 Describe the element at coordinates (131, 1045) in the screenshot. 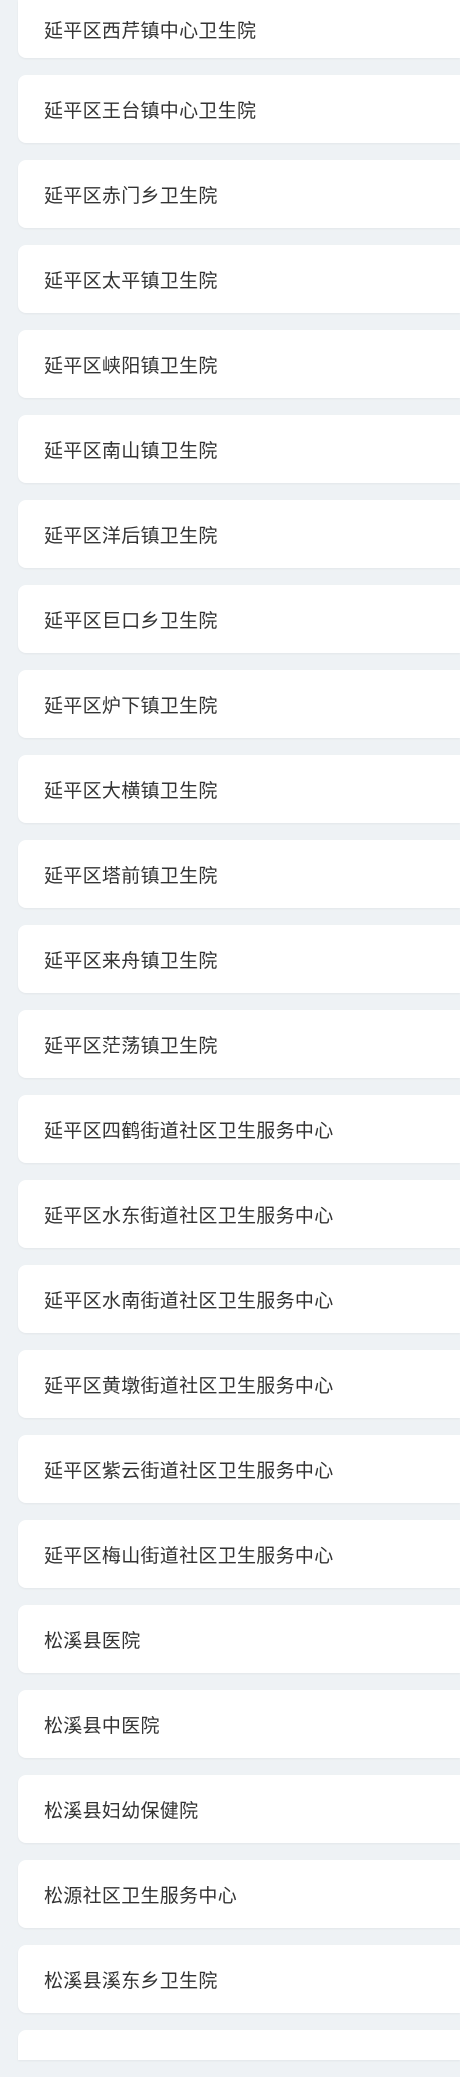

I see `list-item-label: 延平区茫荡镇卫生院` at that location.